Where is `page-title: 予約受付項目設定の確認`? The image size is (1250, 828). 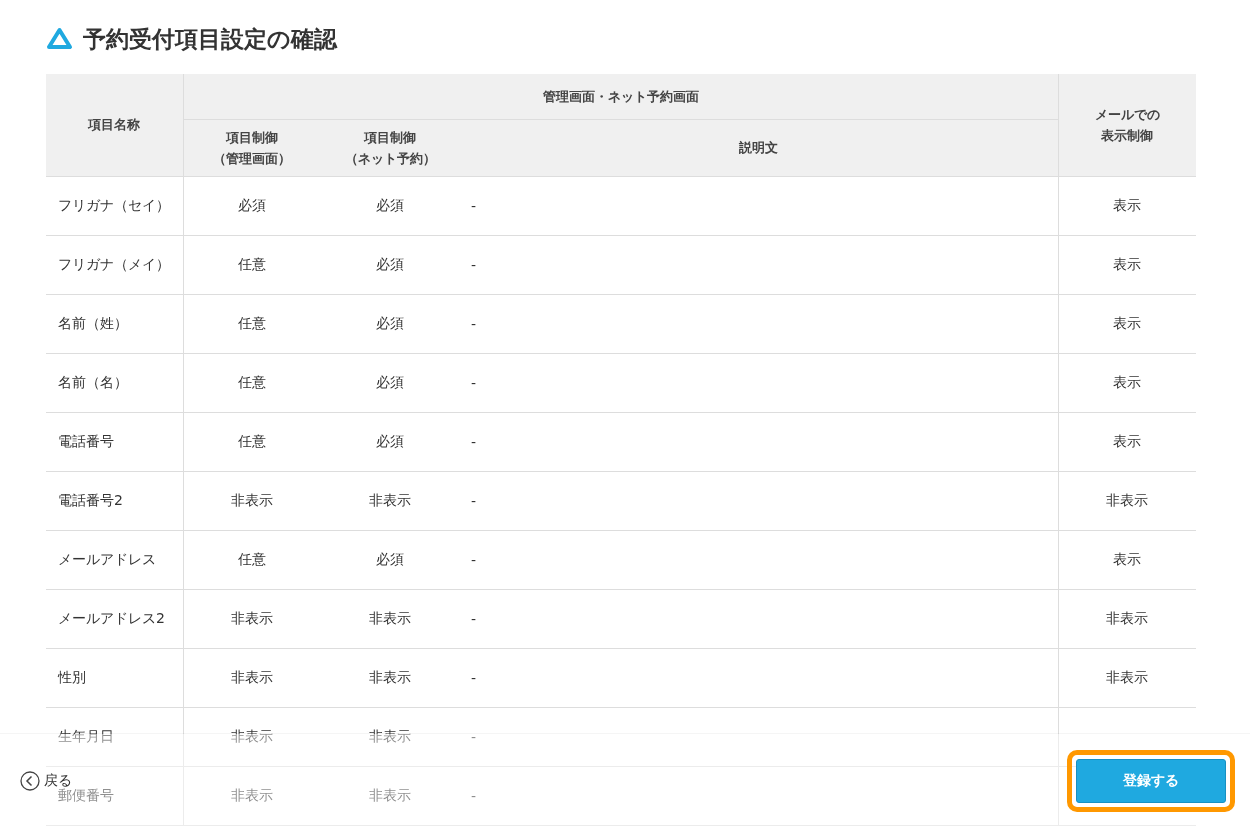
page-title: 予約受付項目設定の確認 is located at coordinates (210, 39).